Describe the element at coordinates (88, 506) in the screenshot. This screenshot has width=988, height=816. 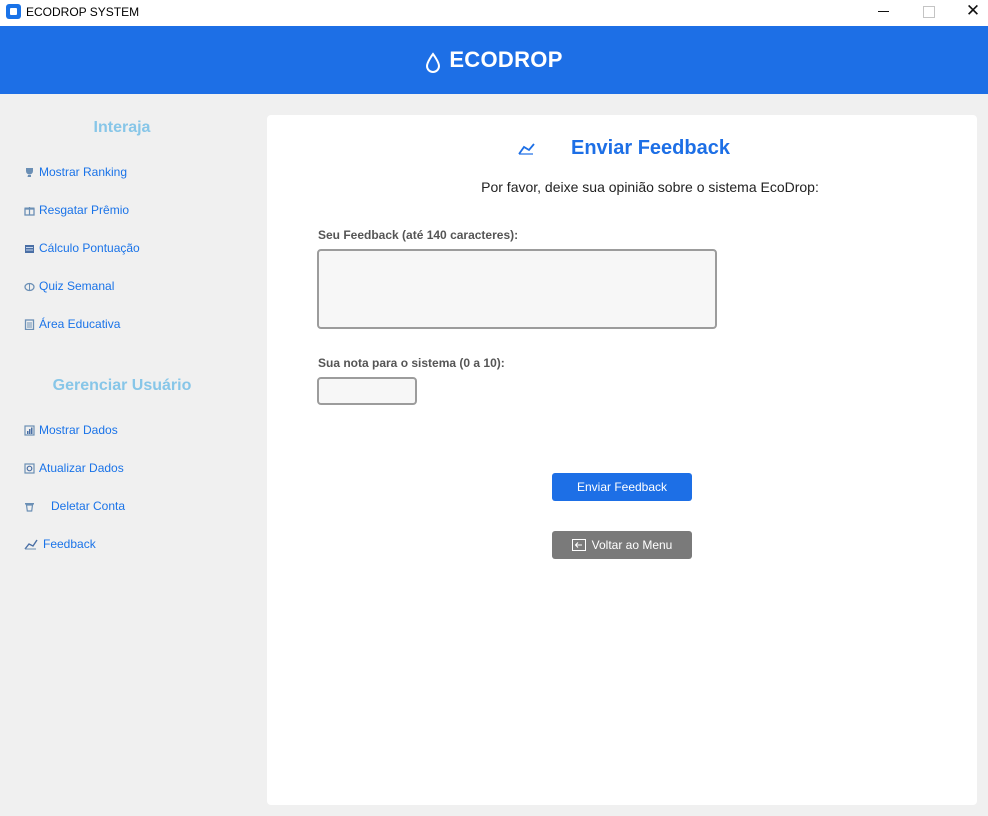
I see `sidebar-item-label: Deletar Conta` at that location.